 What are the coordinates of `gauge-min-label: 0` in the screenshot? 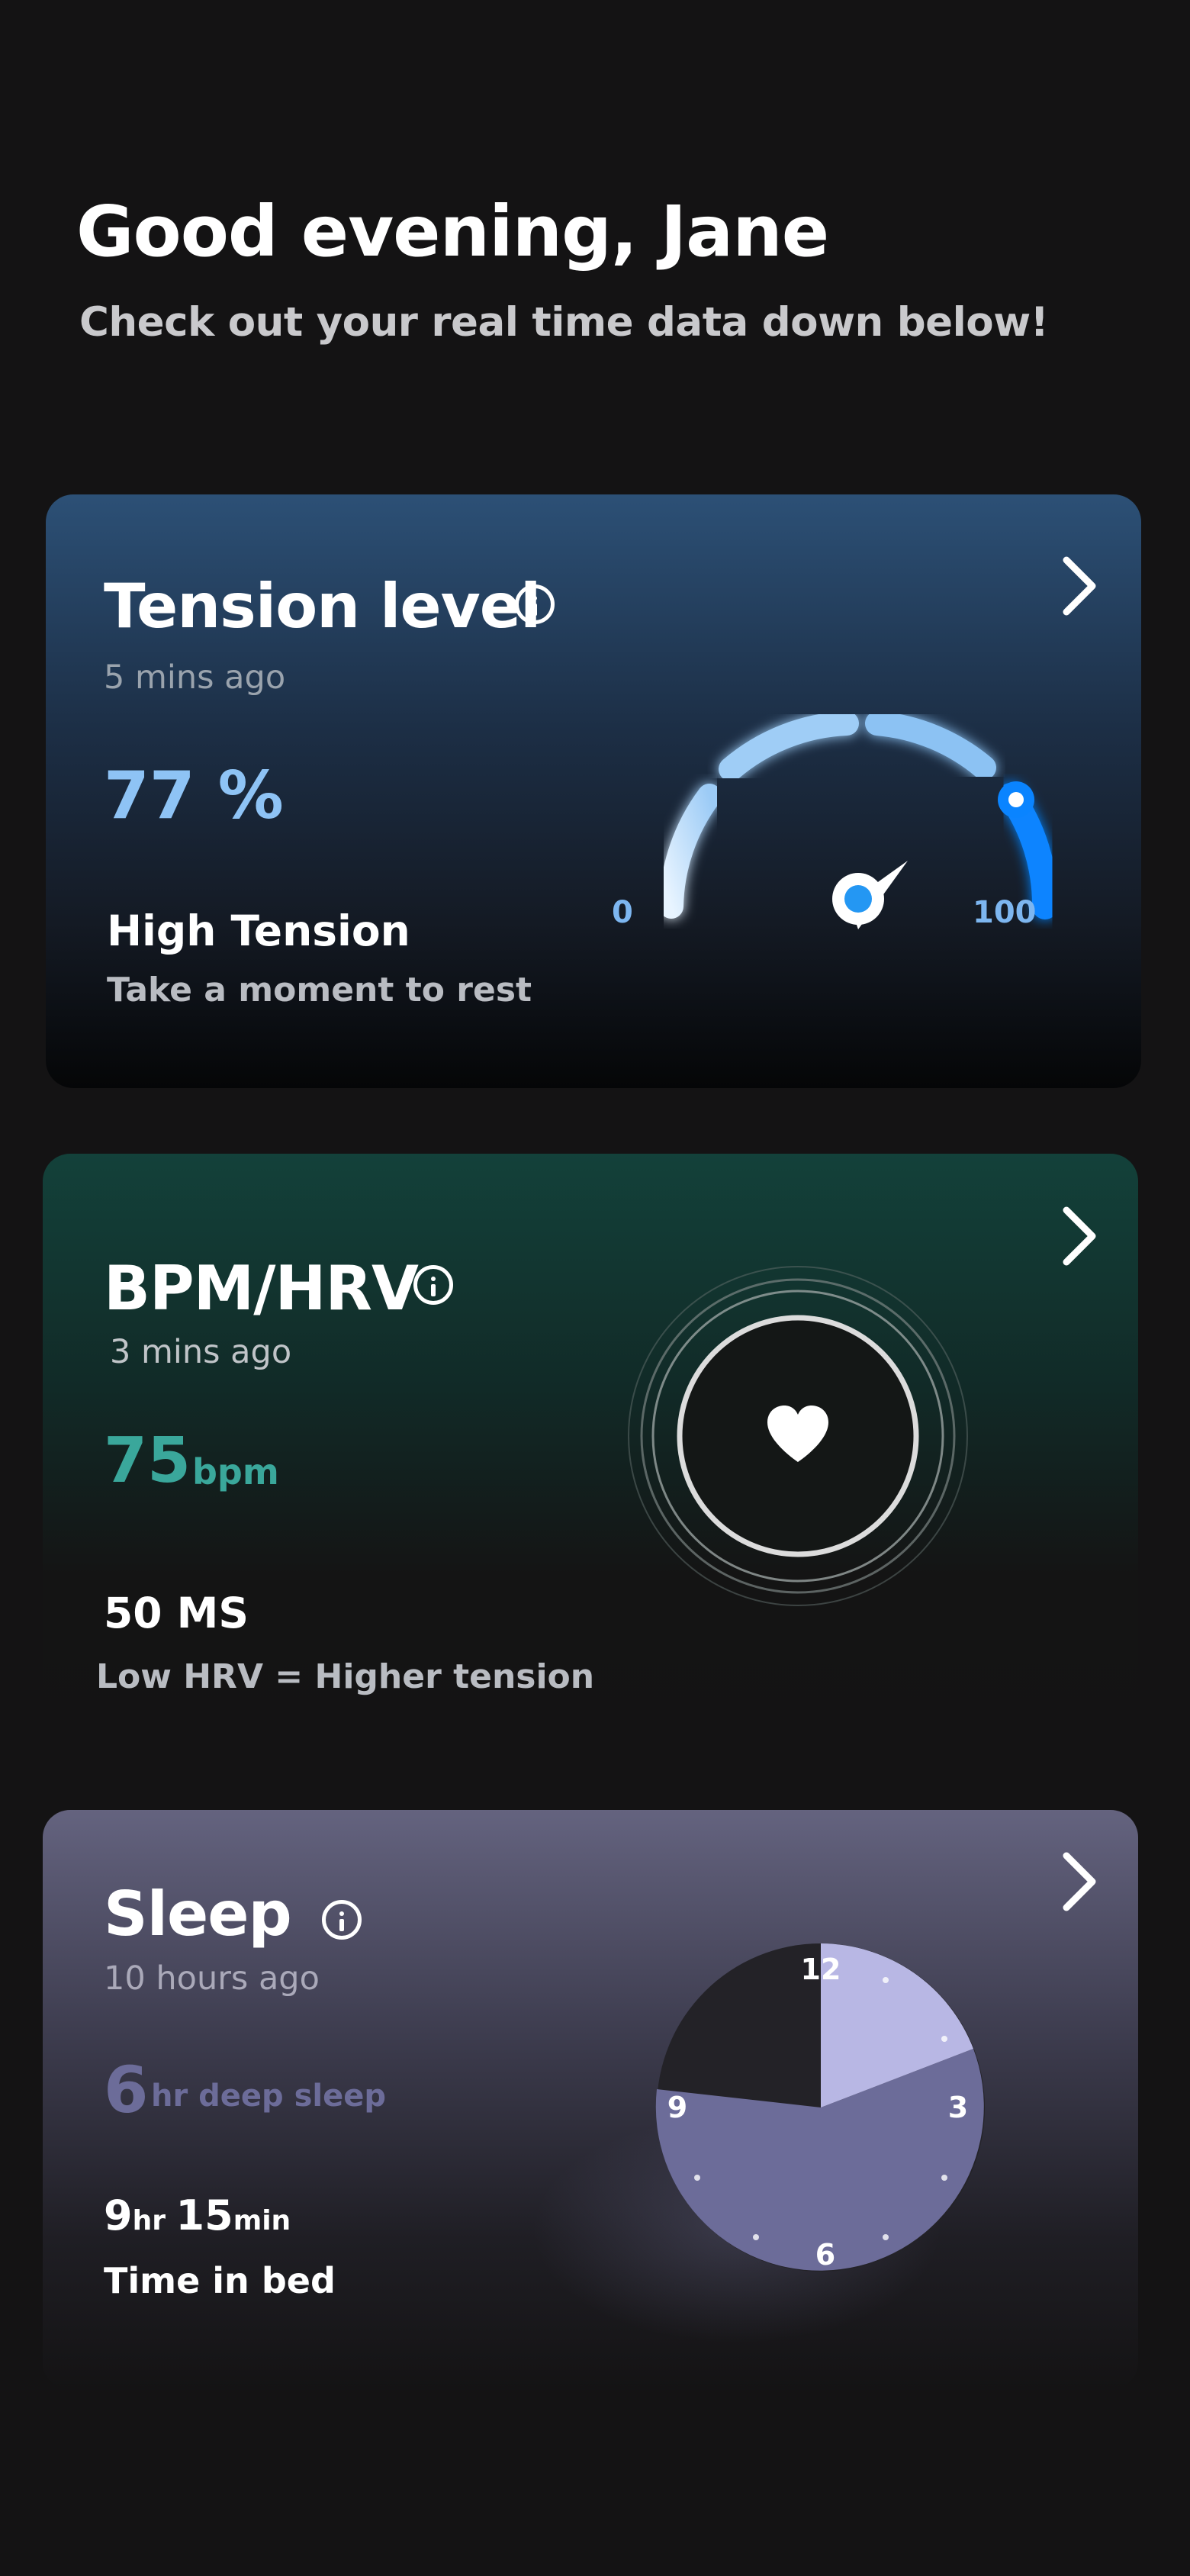 It's located at (622, 912).